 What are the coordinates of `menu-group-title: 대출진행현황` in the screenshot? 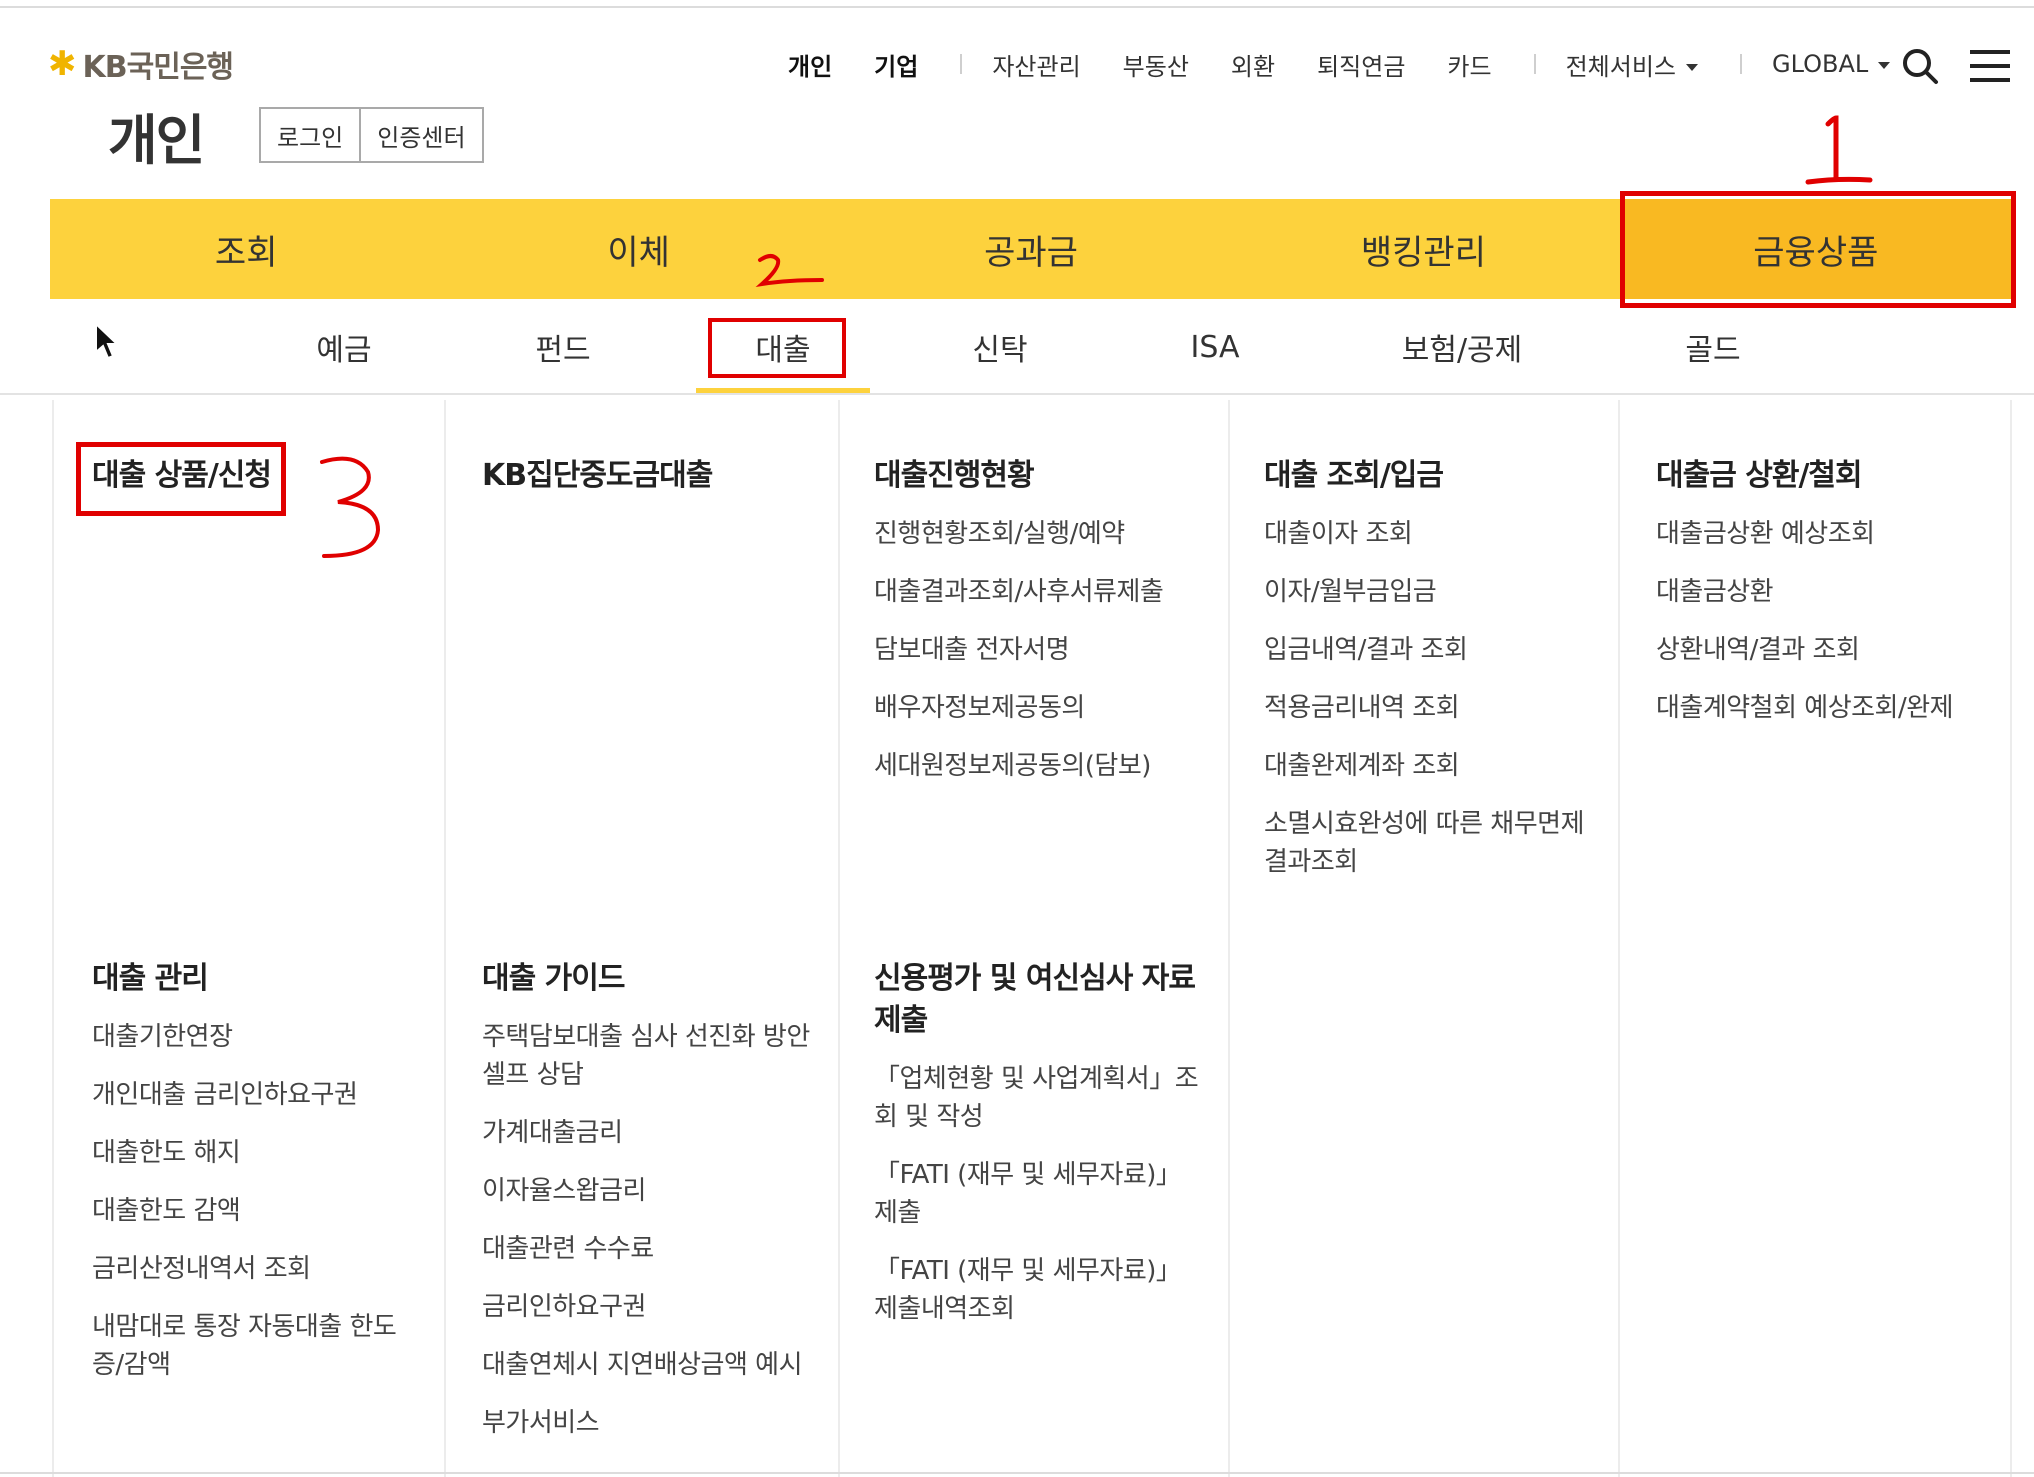 It's located at (1044, 476).